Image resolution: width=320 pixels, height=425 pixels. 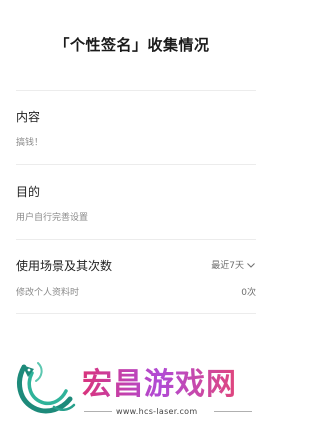 I want to click on page-title: 「个性签名」收集情况, so click(x=132, y=45).